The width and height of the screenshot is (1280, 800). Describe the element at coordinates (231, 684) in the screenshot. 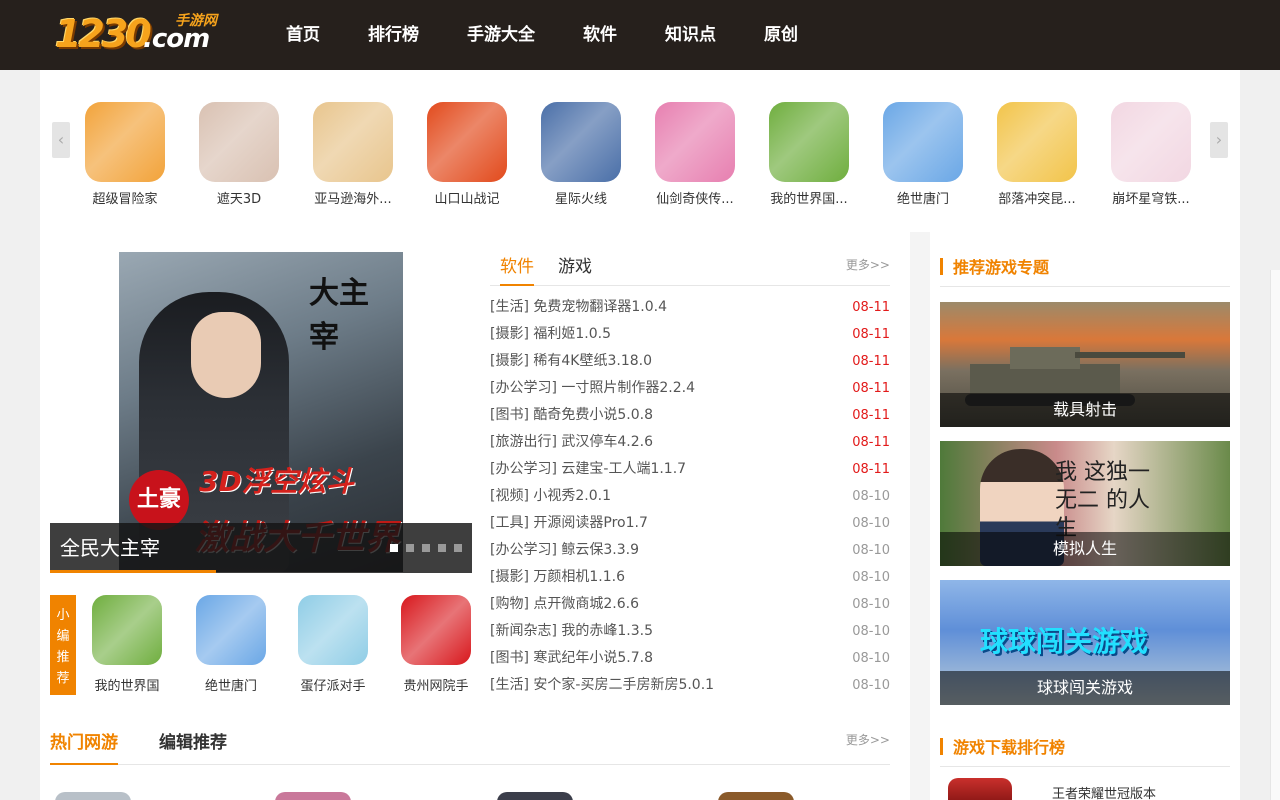

I see `editor-pick-name: 绝世唐门` at that location.